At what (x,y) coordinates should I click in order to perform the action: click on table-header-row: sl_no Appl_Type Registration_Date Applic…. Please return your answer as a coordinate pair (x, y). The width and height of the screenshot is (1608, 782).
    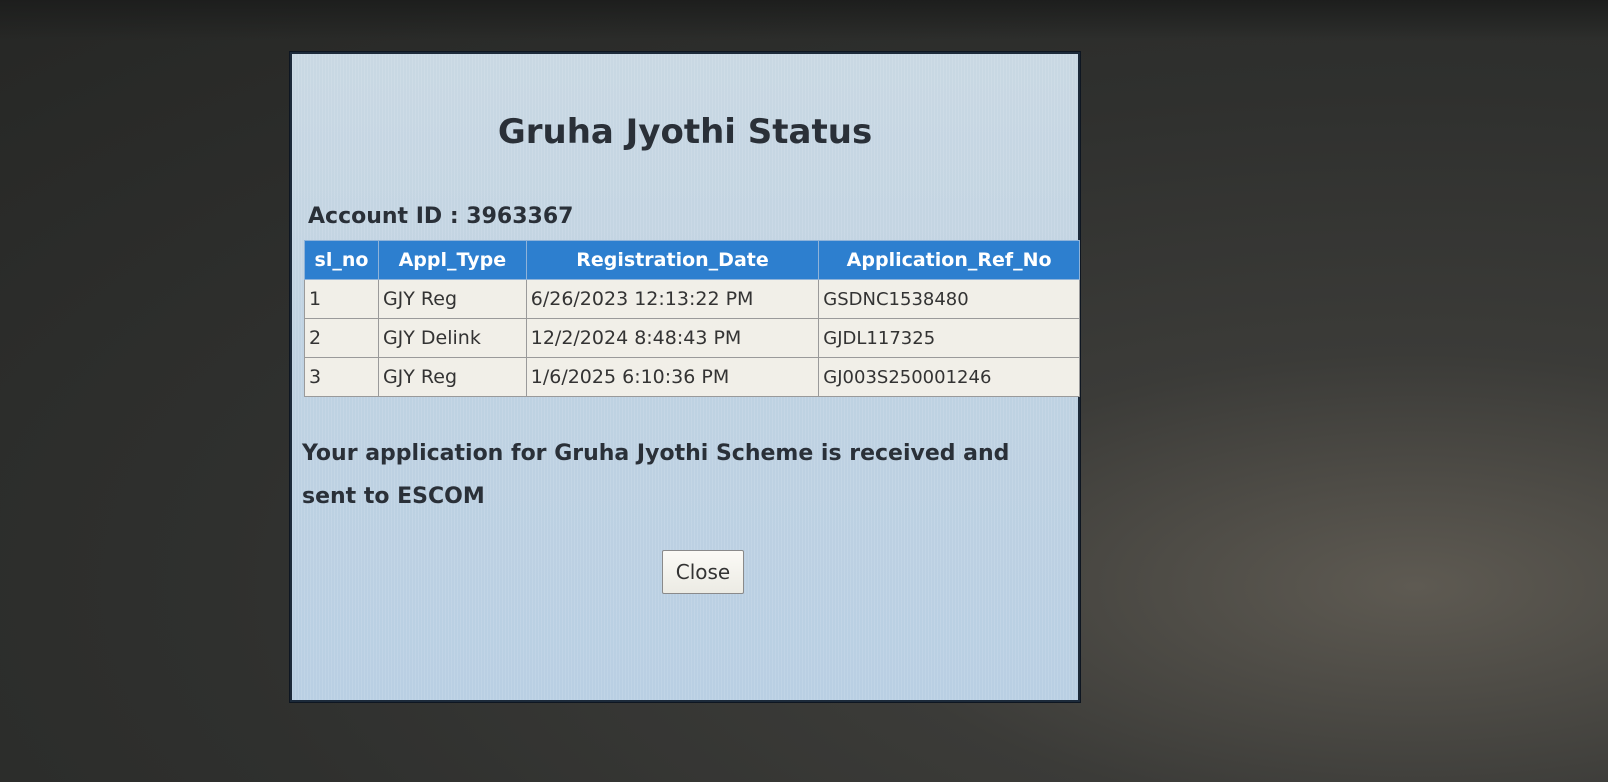
    Looking at the image, I should click on (692, 260).